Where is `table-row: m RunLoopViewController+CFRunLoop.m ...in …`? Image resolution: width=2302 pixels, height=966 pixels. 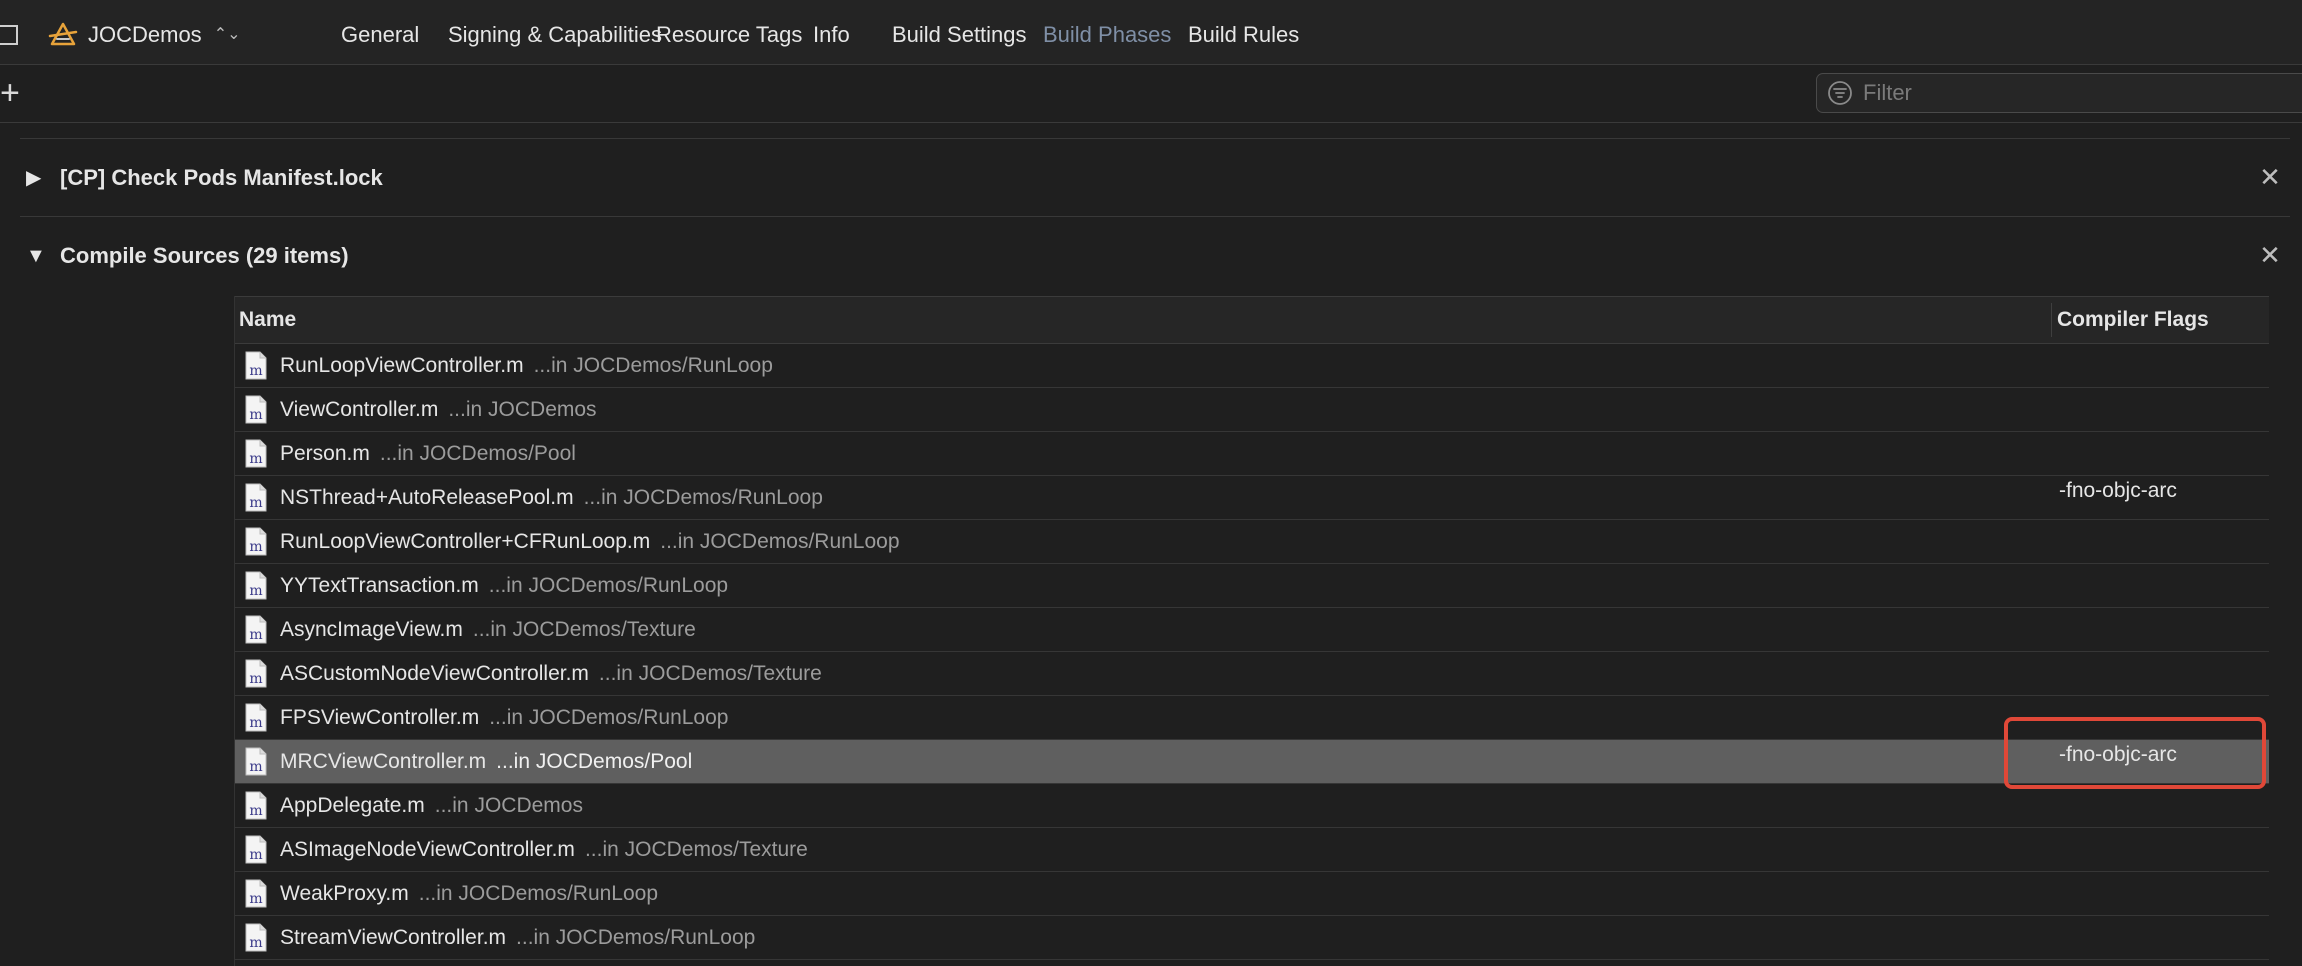 table-row: m RunLoopViewController+CFRunLoop.m ...in … is located at coordinates (1252, 542).